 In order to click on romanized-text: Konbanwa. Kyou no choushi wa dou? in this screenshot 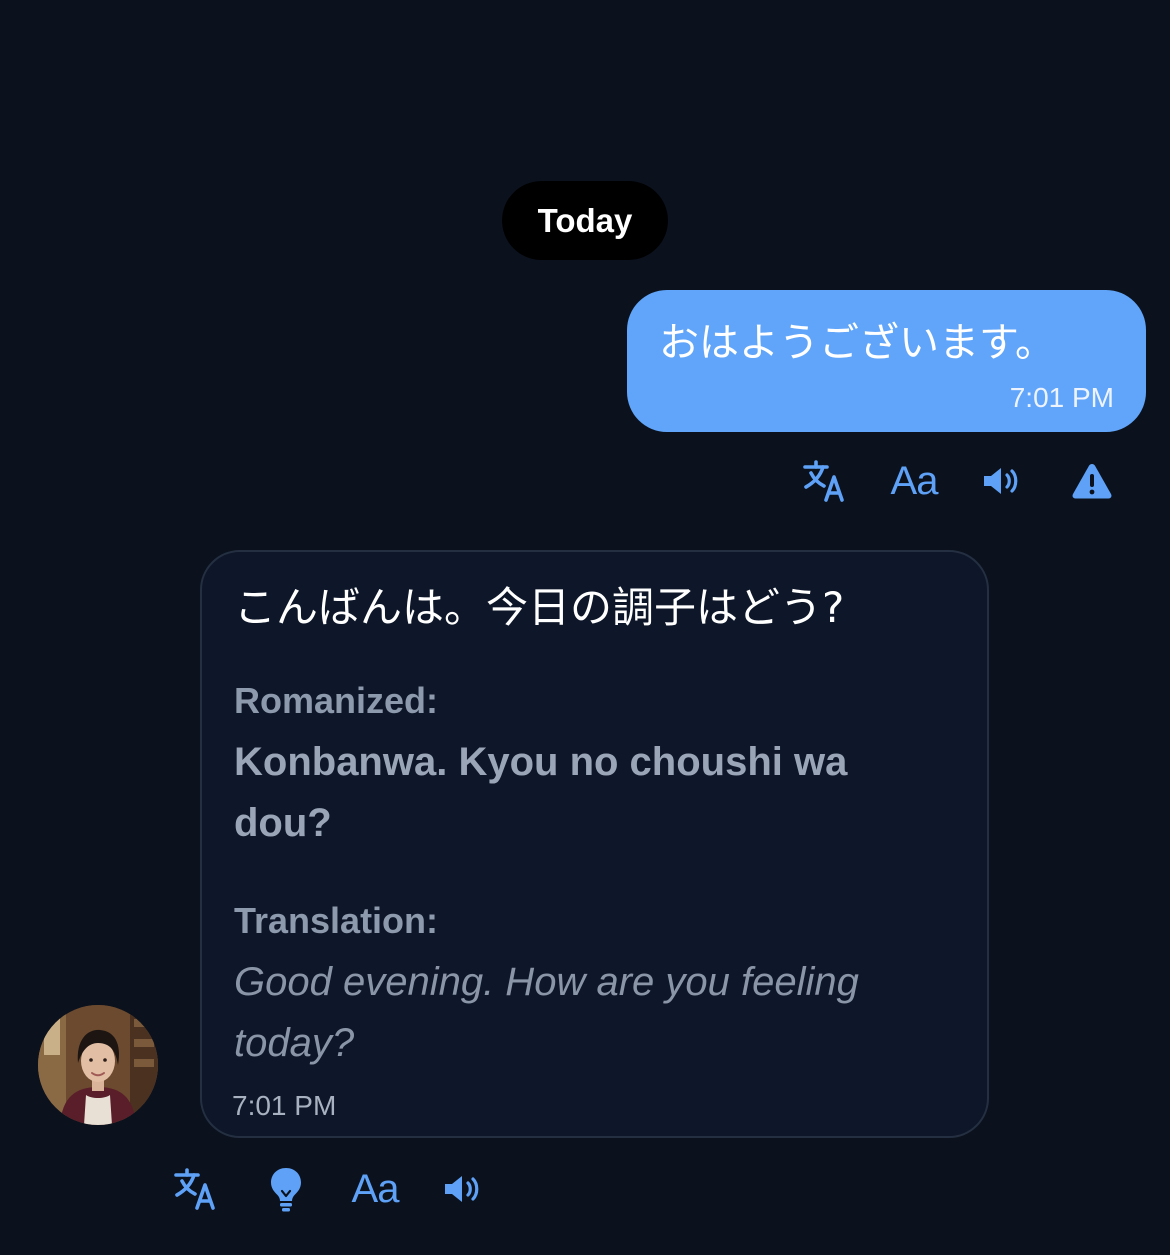, I will do `click(541, 792)`.